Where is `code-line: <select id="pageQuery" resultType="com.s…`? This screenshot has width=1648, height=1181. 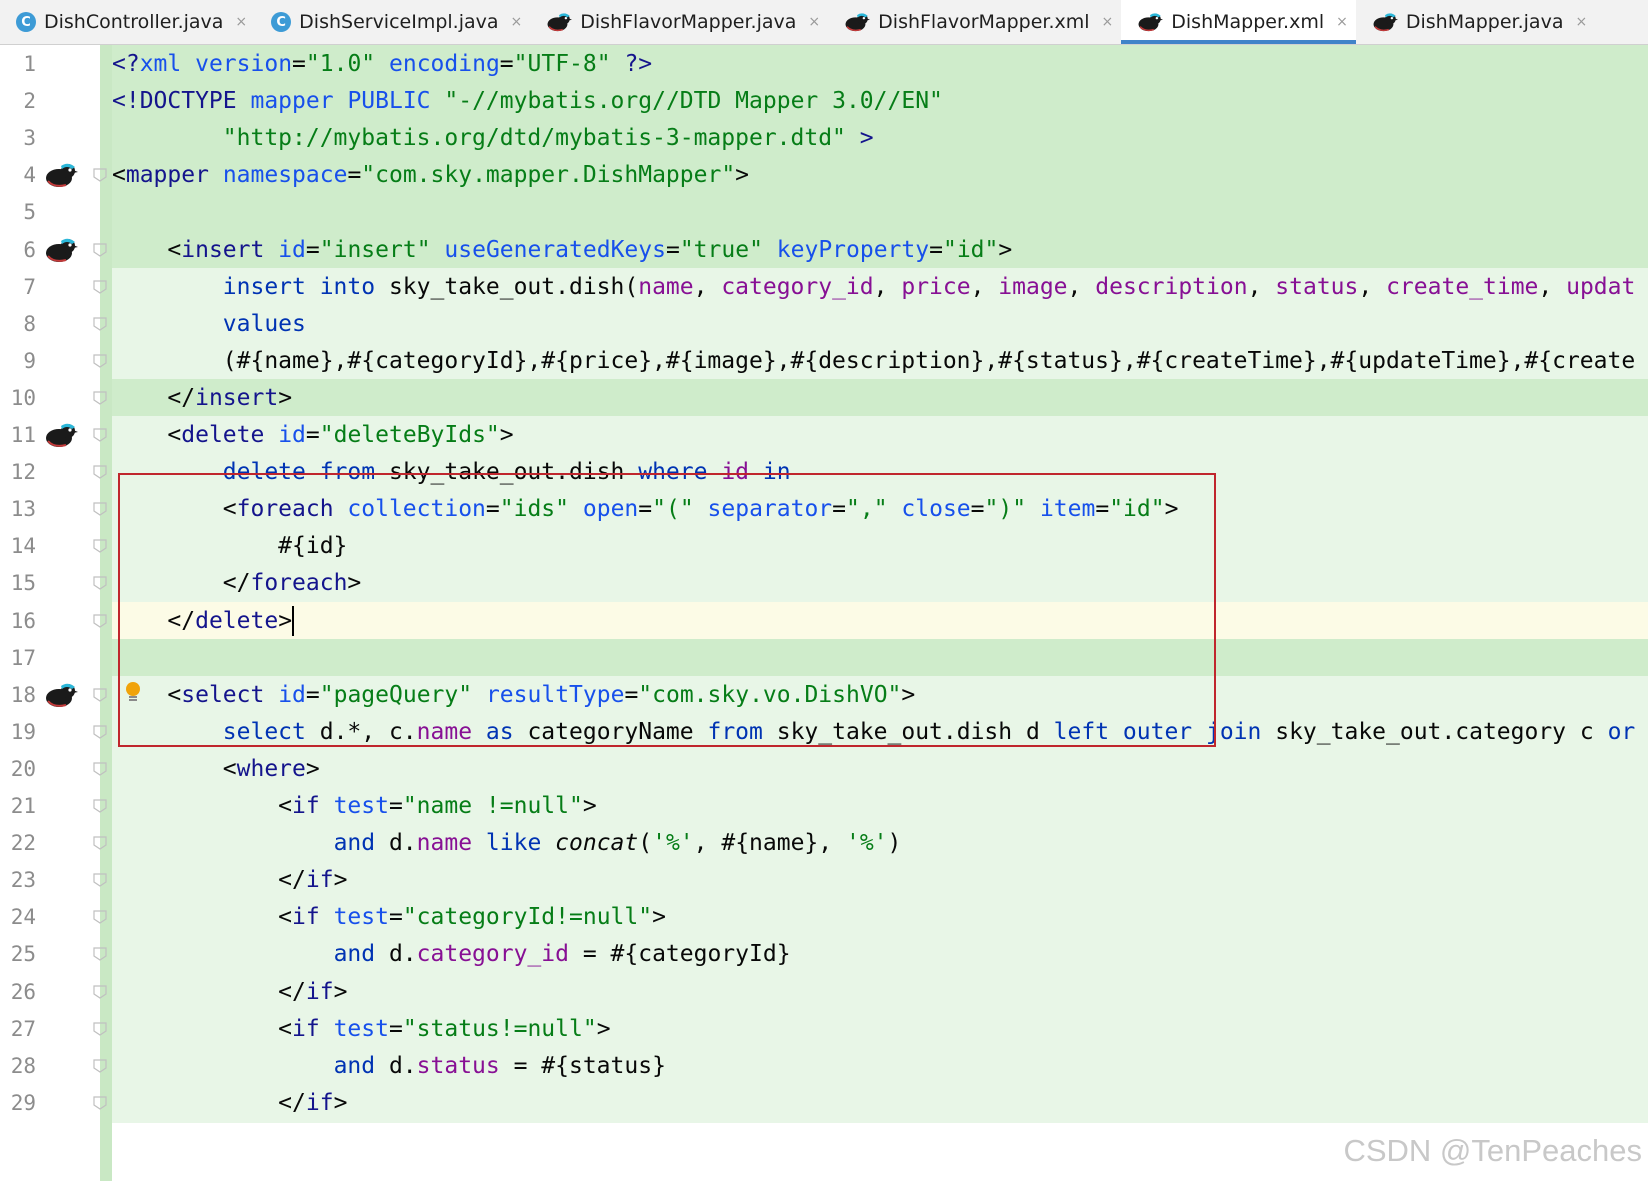
code-line: <select id="pageQuery" resultType="com.s… is located at coordinates (880, 695).